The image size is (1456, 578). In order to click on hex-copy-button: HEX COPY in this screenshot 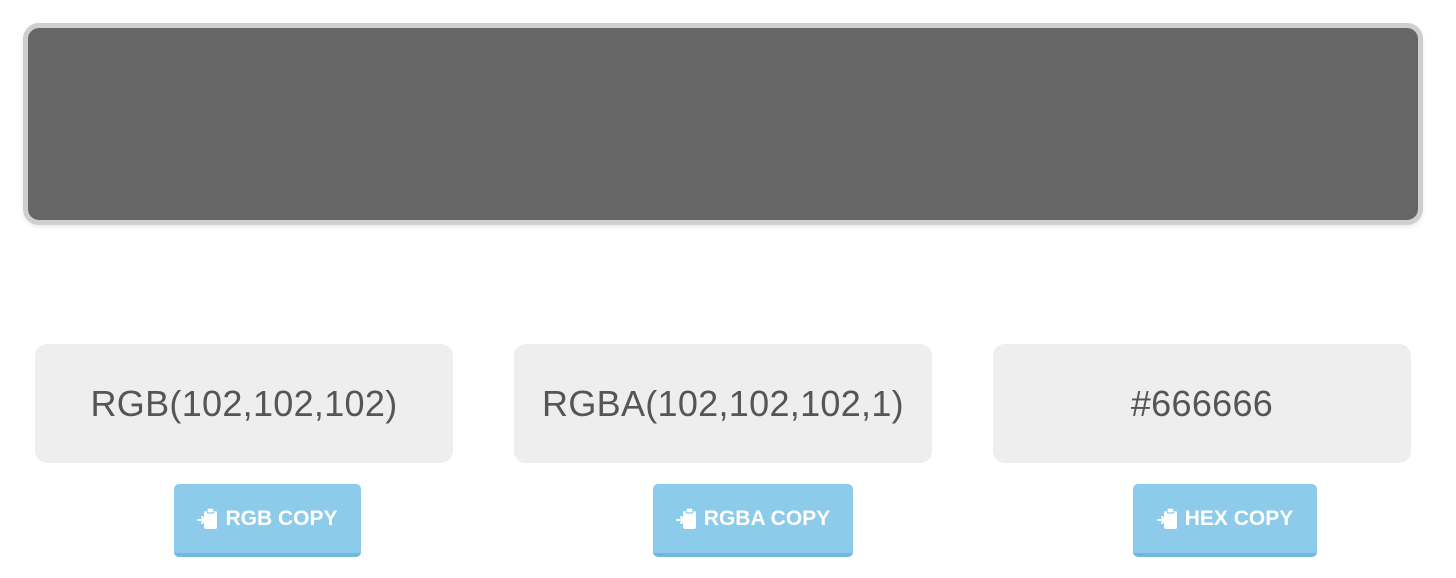, I will do `click(1225, 520)`.